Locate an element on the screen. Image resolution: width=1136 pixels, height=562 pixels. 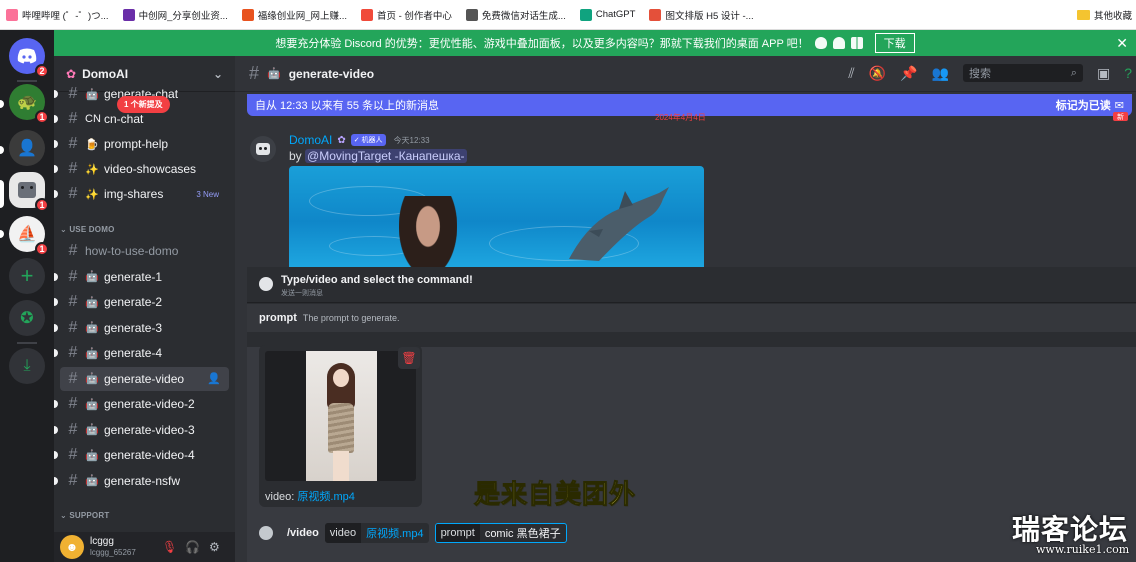
option-key: prompt is located at coordinates (457, 533).